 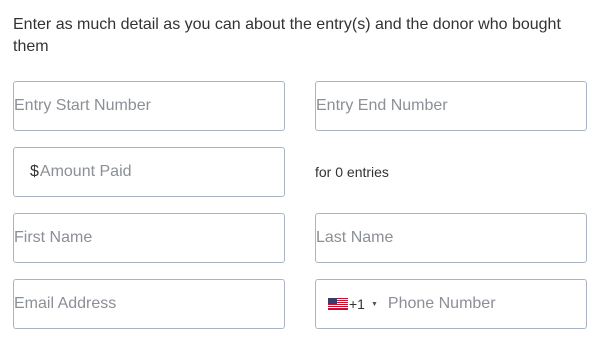 I want to click on currency-symbol: $, so click(x=34, y=171).